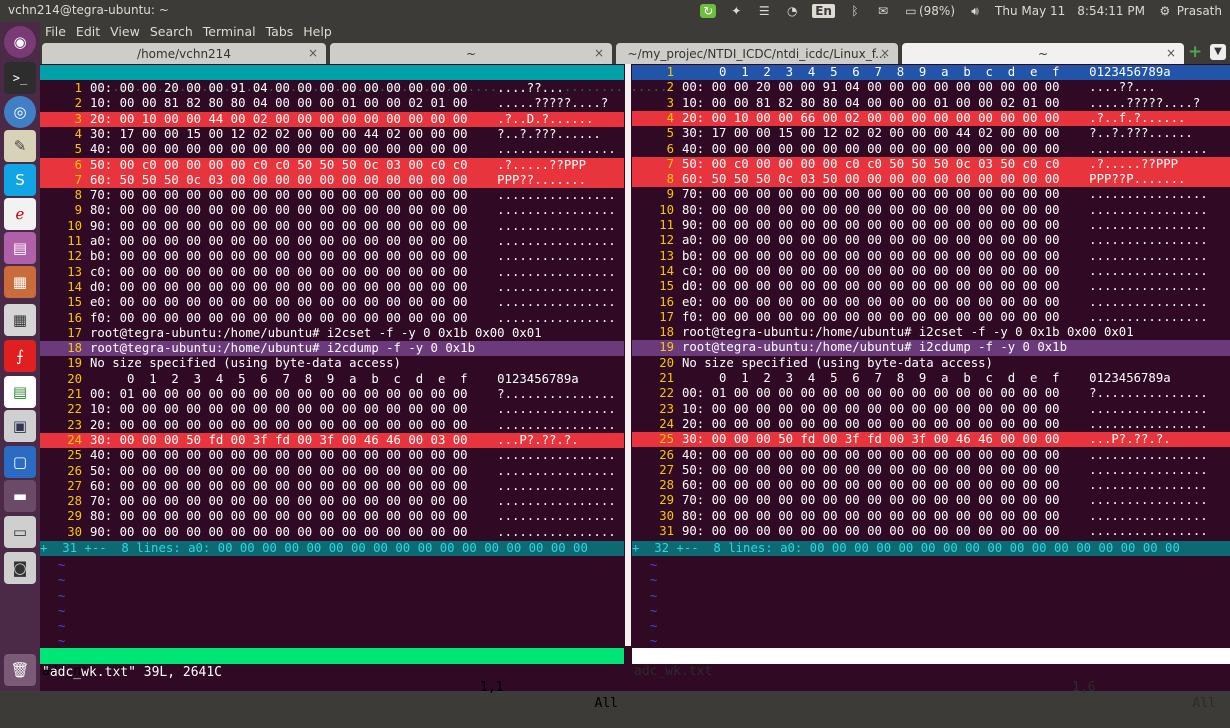 This screenshot has height=728, width=1230. Describe the element at coordinates (20, 670) in the screenshot. I see `trash-icon: 🗑︎` at that location.